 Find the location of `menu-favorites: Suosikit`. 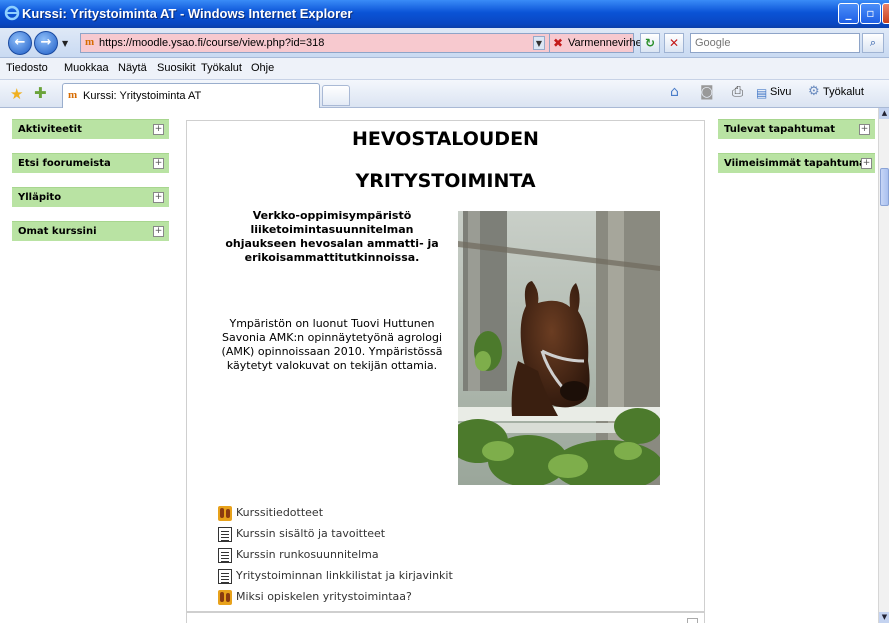

menu-favorites: Suosikit is located at coordinates (176, 68).